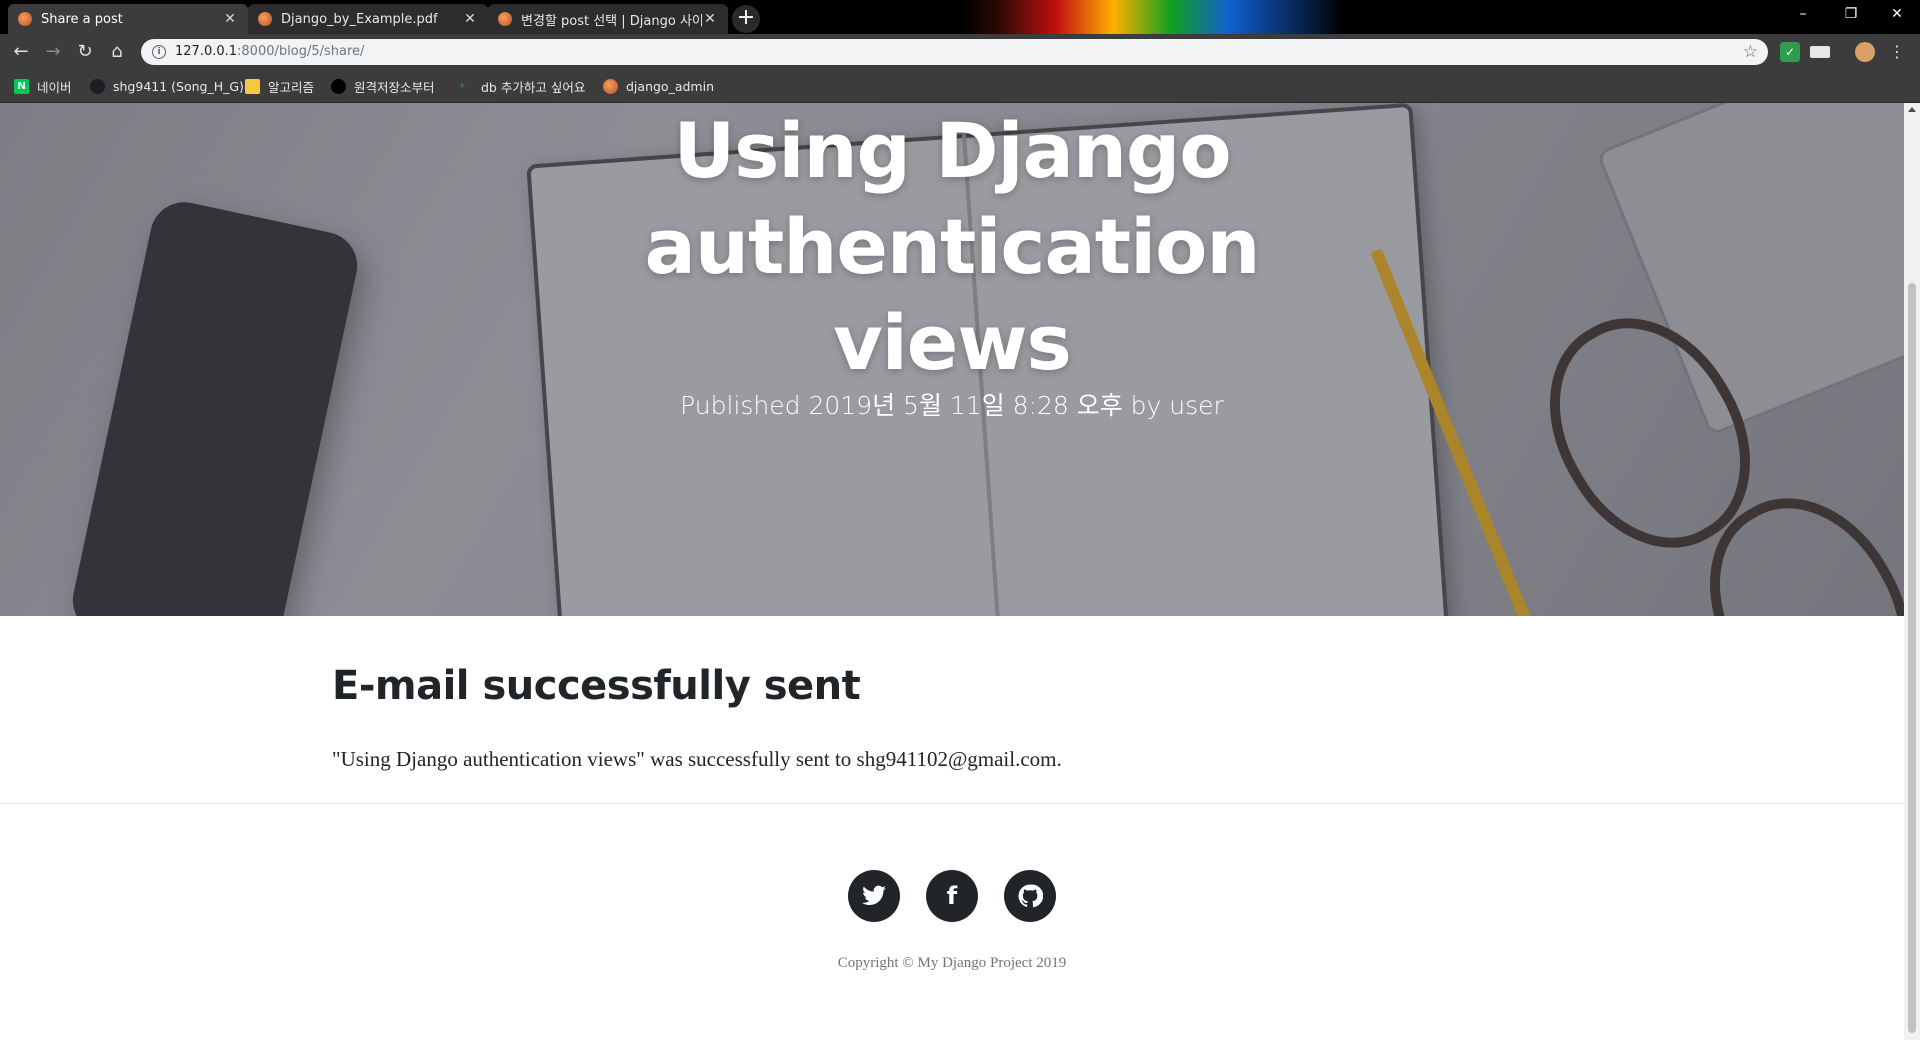 The image size is (1920, 1040). What do you see at coordinates (952, 963) in the screenshot?
I see `copyright-text: Copyright © My Django Project 2019` at bounding box center [952, 963].